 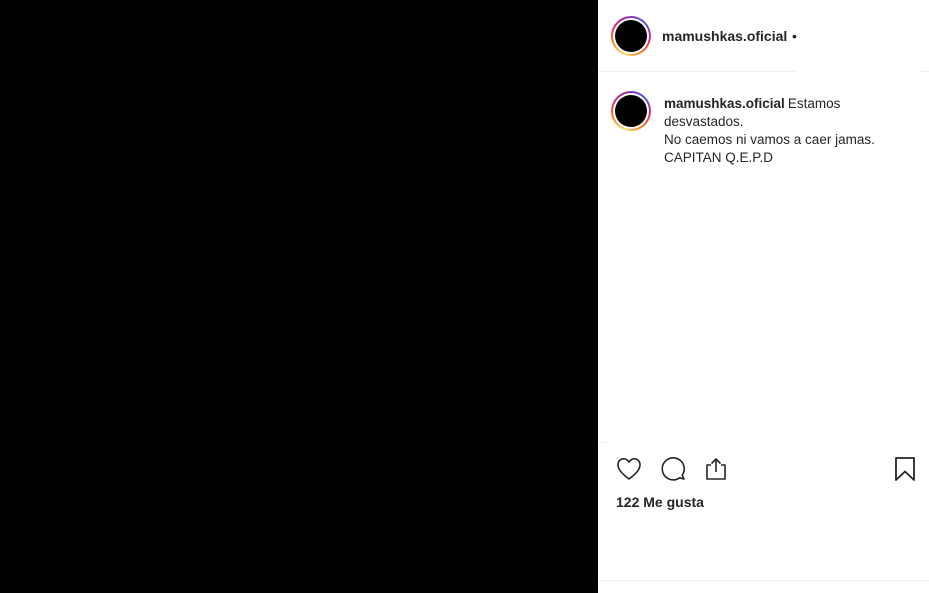 I want to click on save-button, so click(x=905, y=469).